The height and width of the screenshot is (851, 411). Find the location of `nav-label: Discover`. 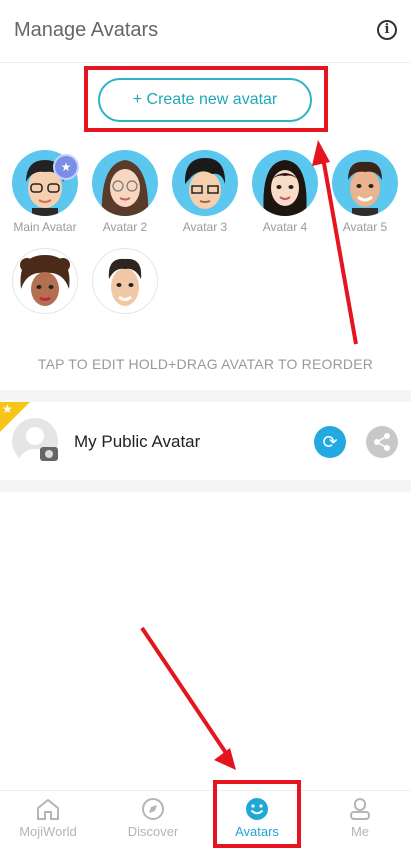

nav-label: Discover is located at coordinates (153, 831).